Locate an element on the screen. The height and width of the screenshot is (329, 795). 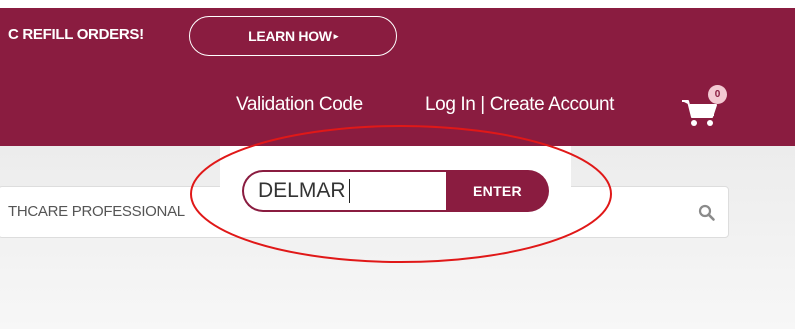
text-cursor is located at coordinates (349, 191).